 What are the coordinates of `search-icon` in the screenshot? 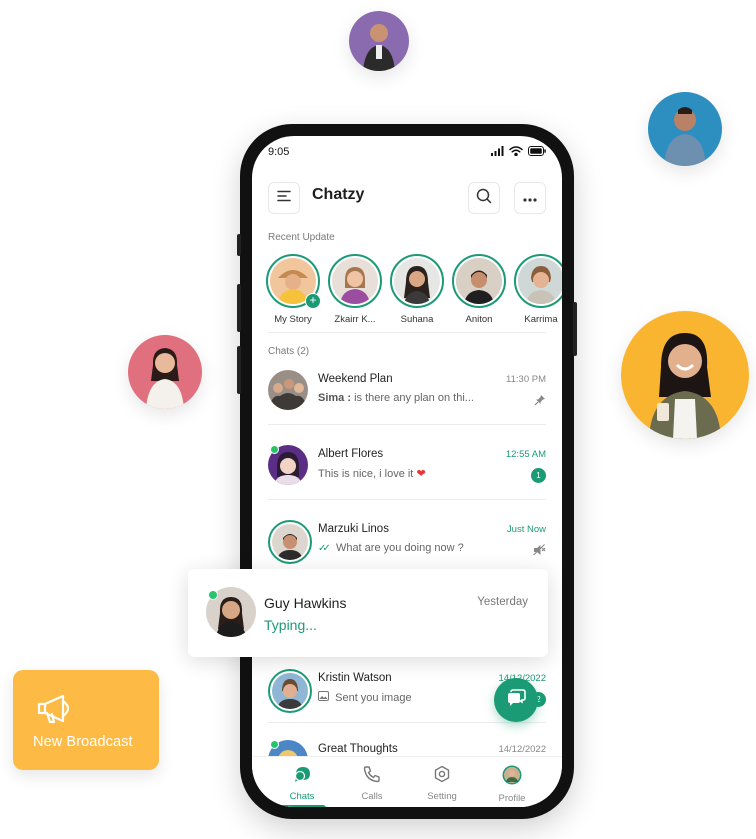 It's located at (484, 198).